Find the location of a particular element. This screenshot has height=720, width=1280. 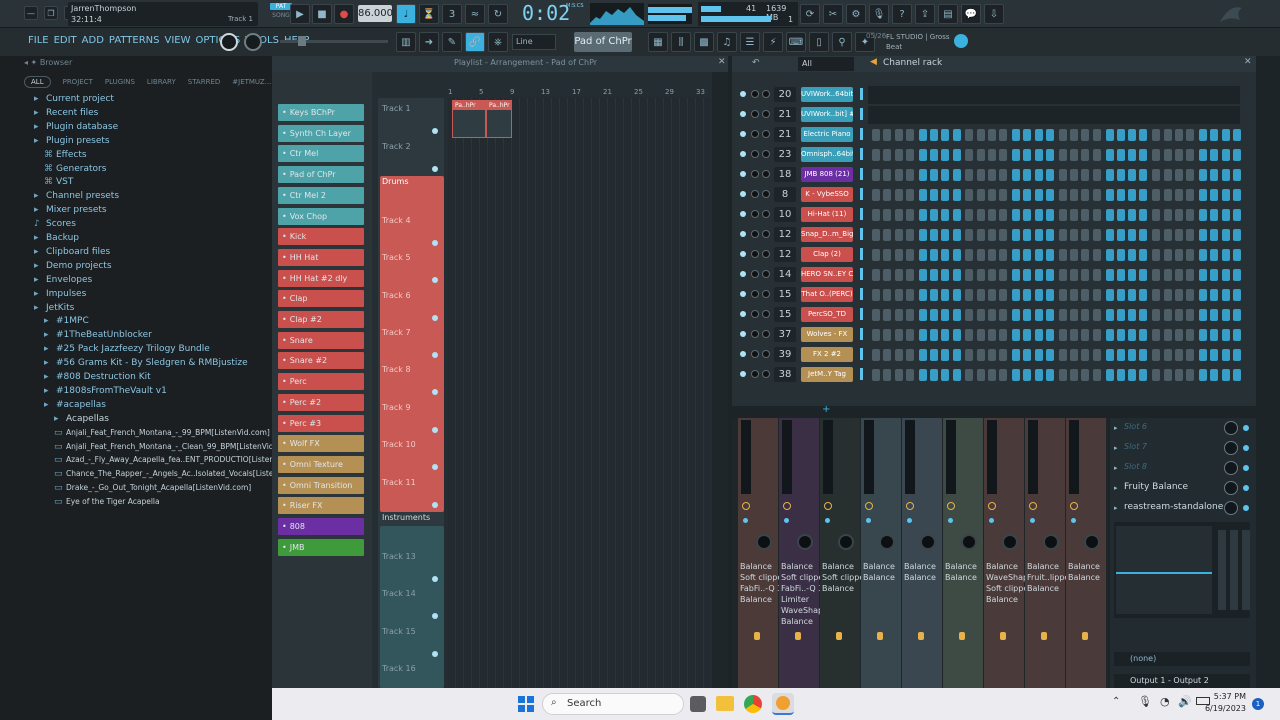

piano-icon: ▥ is located at coordinates (406, 42).